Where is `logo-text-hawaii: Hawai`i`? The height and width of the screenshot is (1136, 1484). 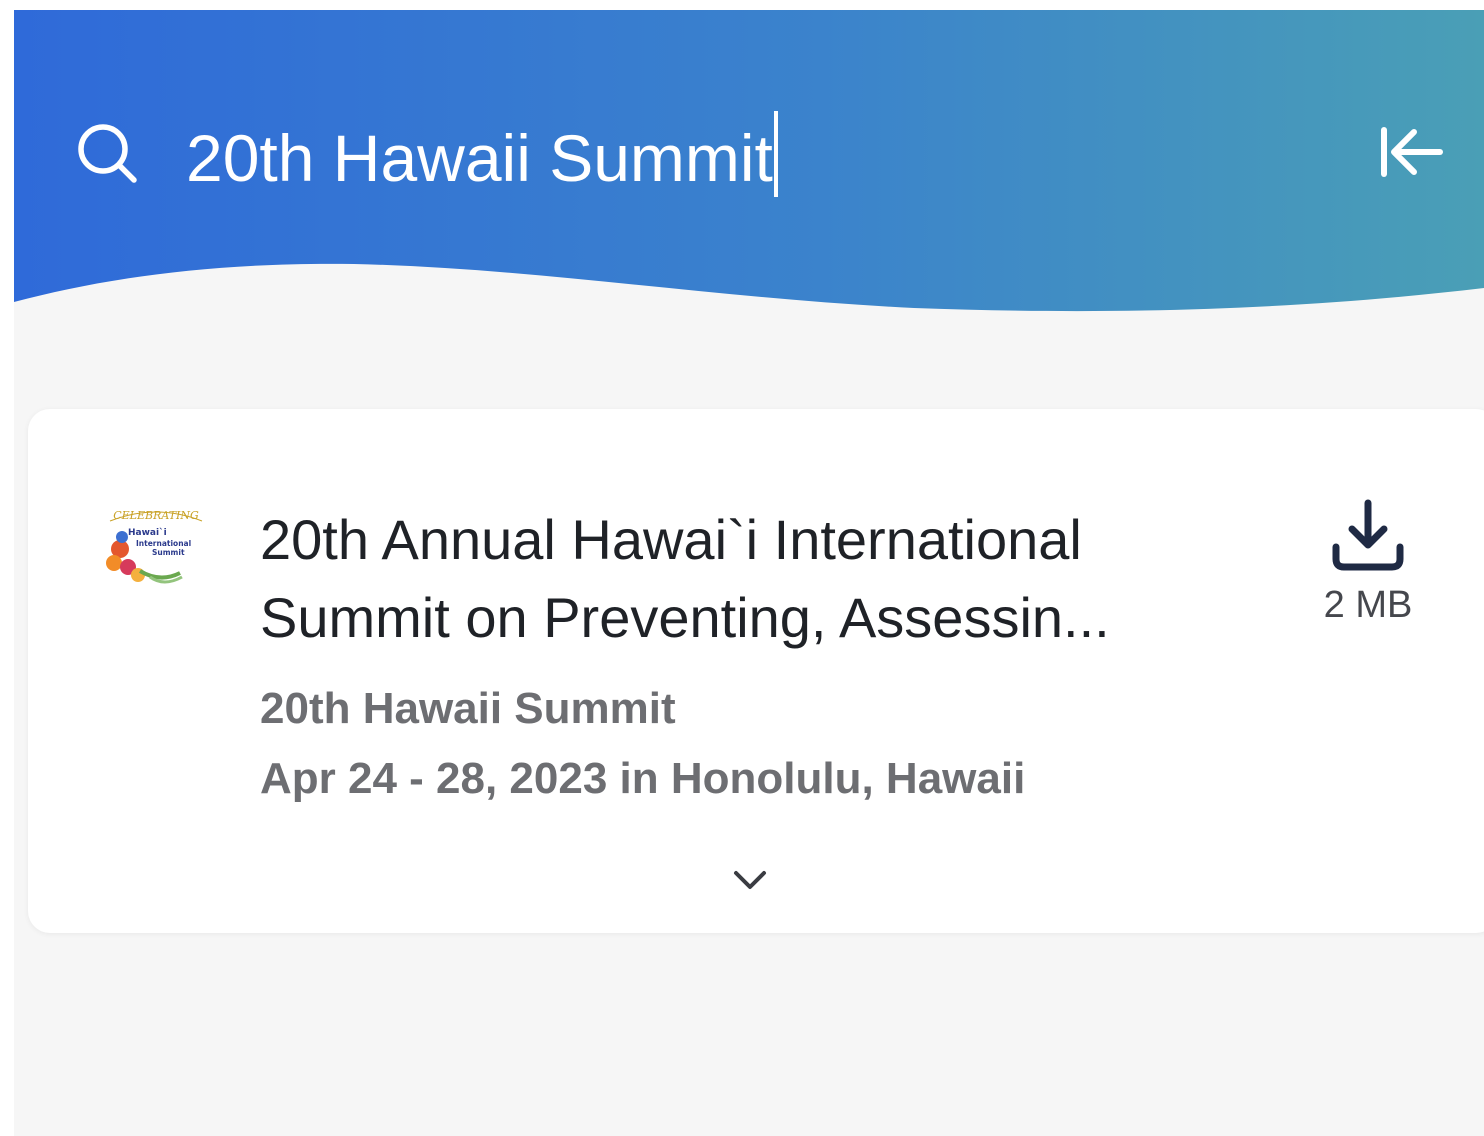 logo-text-hawaii: Hawai`i is located at coordinates (147, 532).